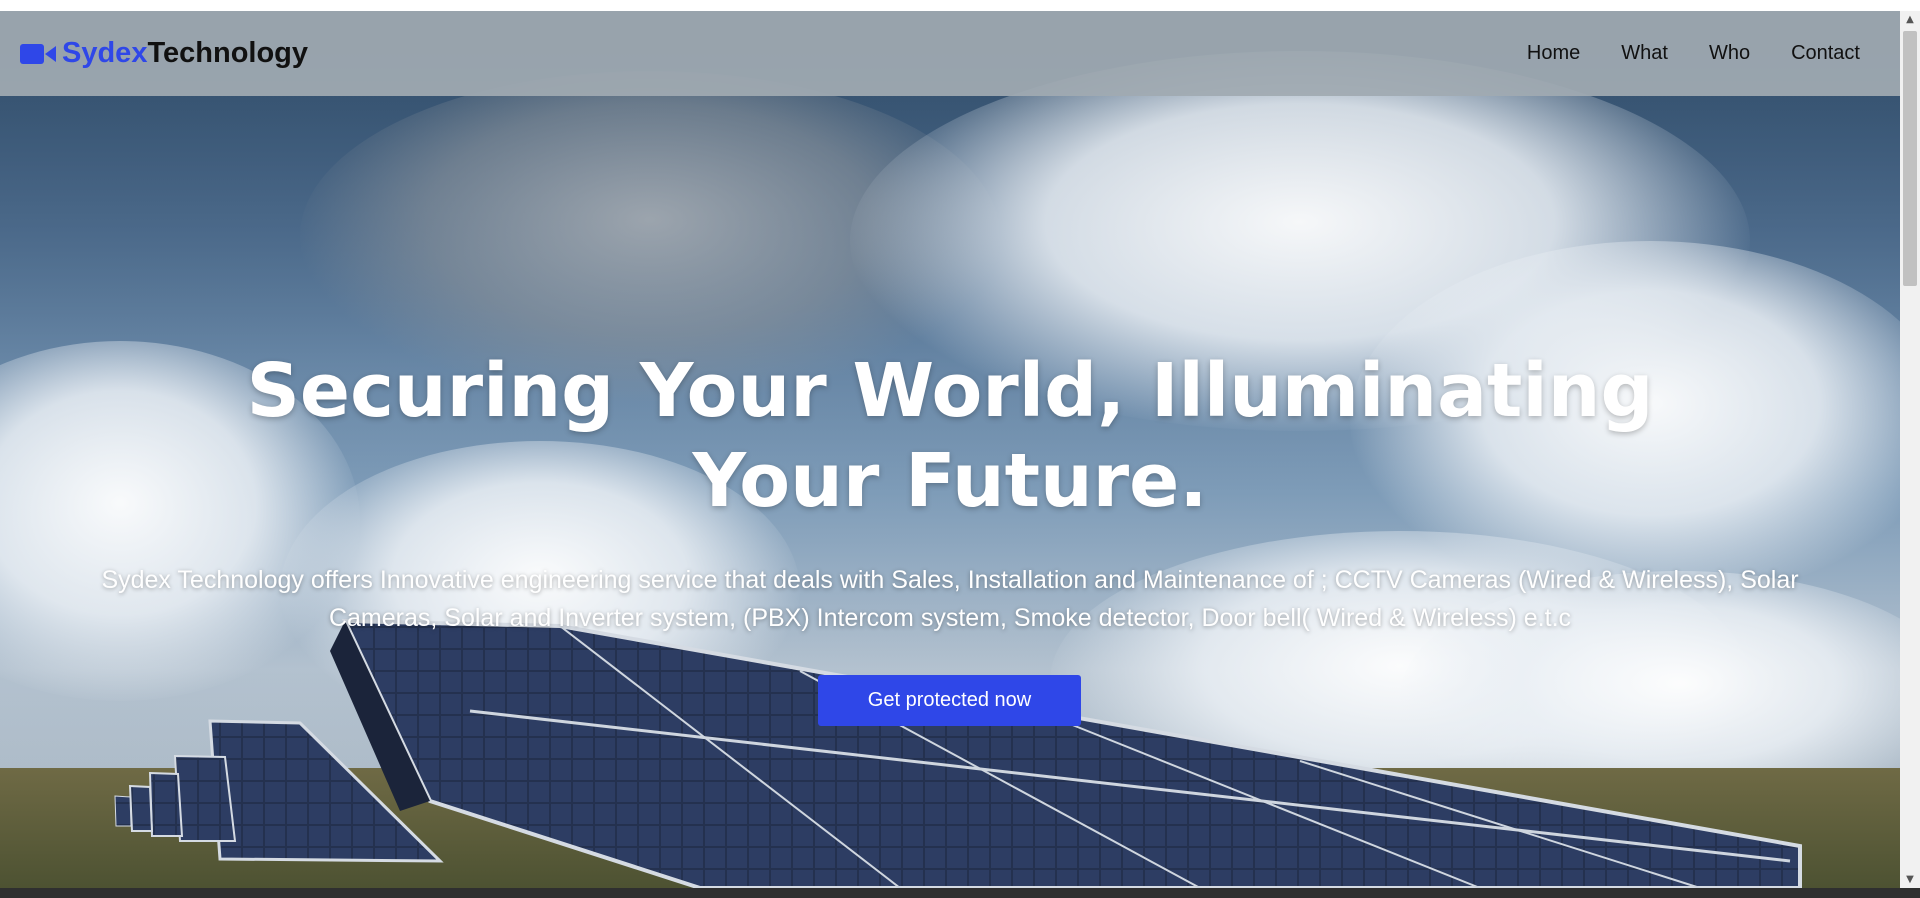 The height and width of the screenshot is (898, 1920). I want to click on get-protected-button: Get protected now, so click(949, 700).